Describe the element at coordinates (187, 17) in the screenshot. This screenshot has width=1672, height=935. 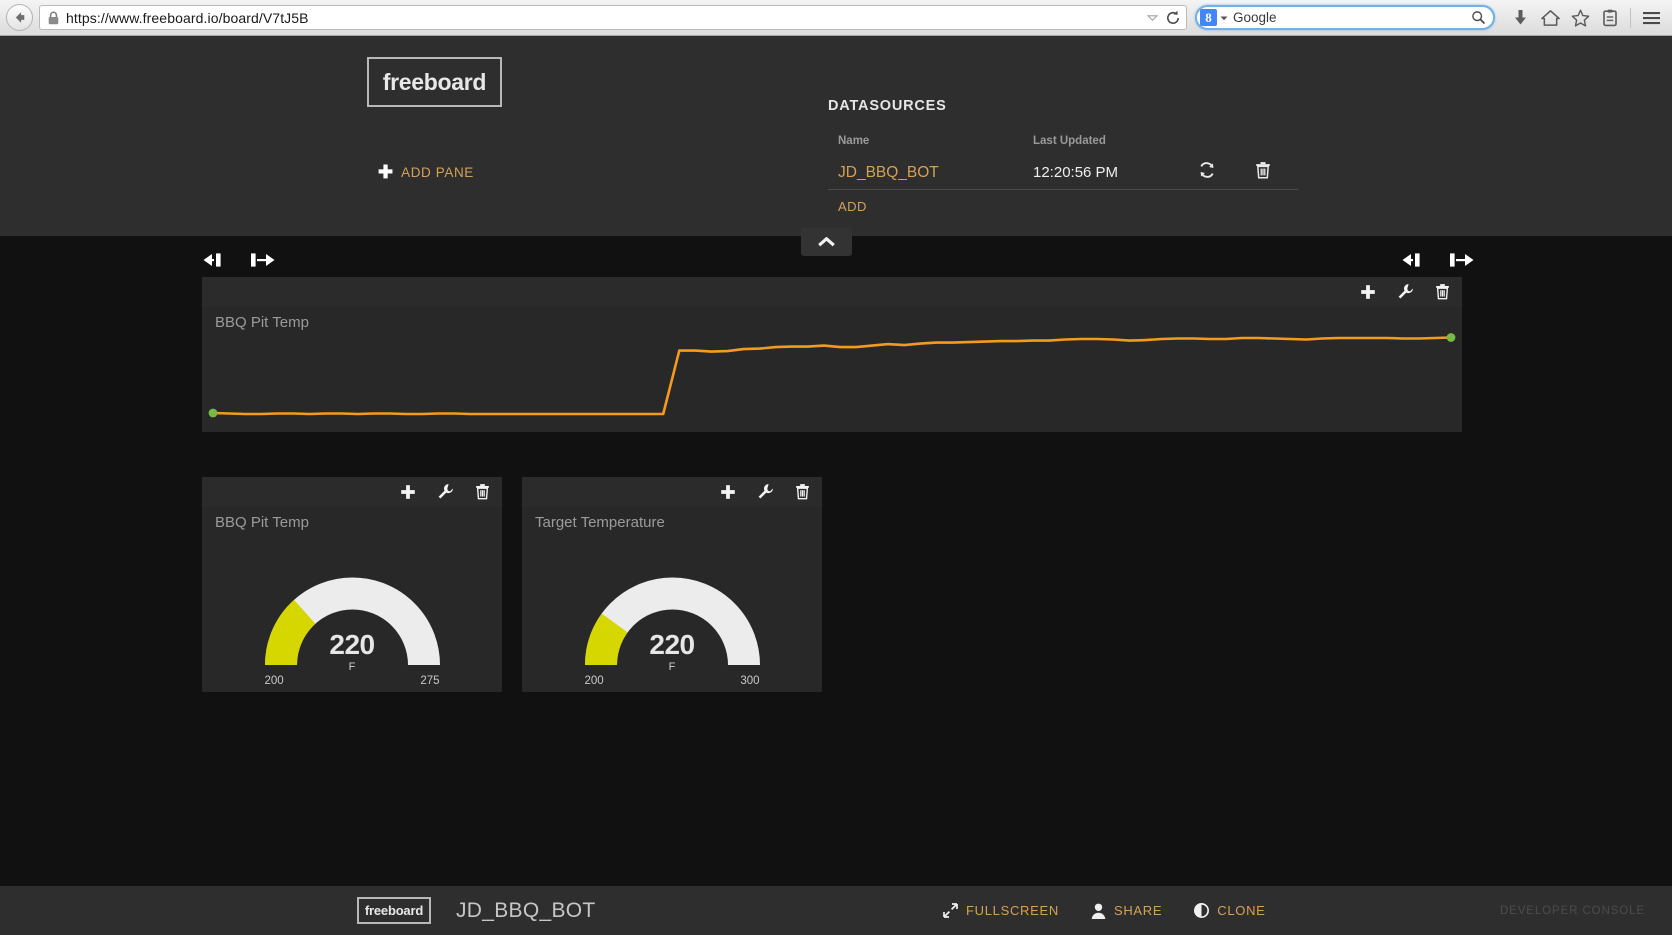
I see `url-text: https://www.freeboard.io/board/V7tJ5B` at that location.